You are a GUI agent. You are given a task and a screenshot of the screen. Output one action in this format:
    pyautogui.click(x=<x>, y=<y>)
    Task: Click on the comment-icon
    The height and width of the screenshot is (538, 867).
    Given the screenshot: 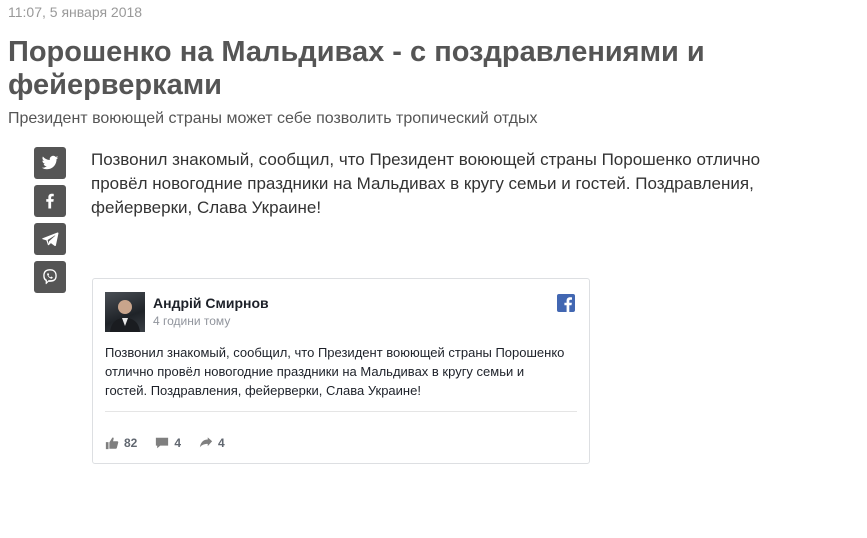 What is the action you would take?
    pyautogui.click(x=162, y=443)
    